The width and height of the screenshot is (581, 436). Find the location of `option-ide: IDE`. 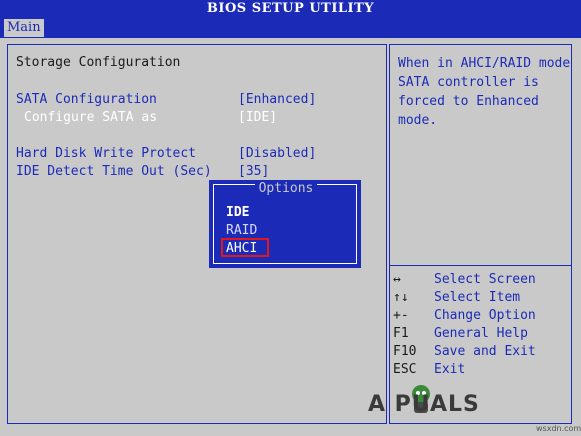

option-ide: IDE is located at coordinates (237, 213).